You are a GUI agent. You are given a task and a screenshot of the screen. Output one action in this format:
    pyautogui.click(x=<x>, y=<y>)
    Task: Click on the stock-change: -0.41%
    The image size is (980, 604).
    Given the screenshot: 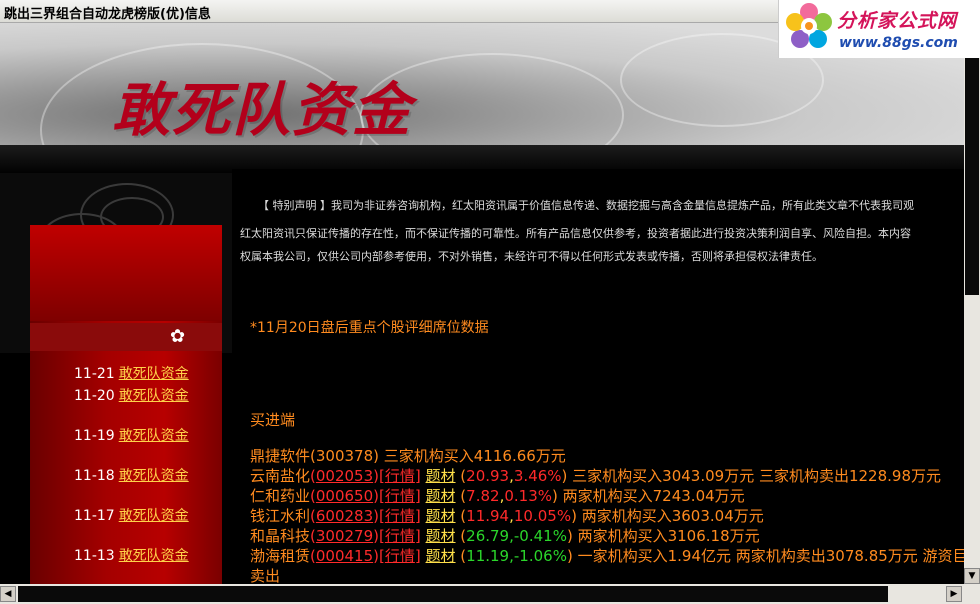 What is the action you would take?
    pyautogui.click(x=540, y=536)
    